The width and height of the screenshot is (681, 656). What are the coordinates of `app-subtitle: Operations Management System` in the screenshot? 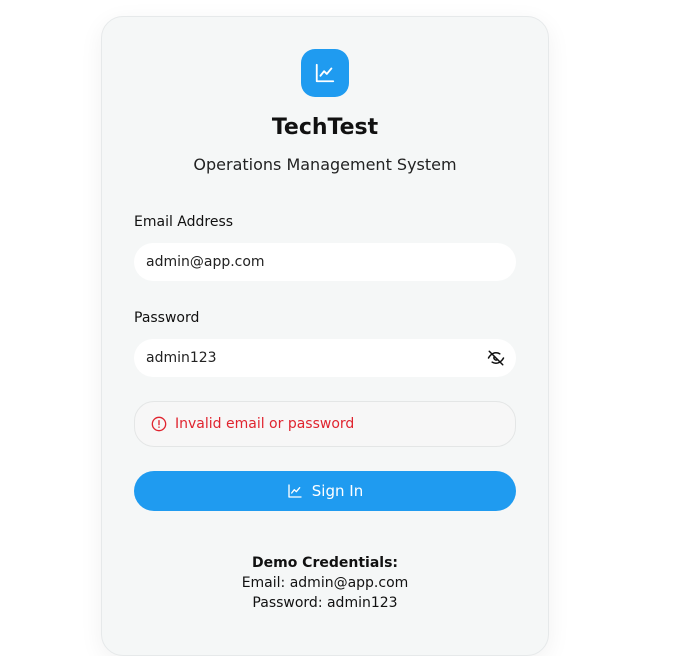 It's located at (325, 164).